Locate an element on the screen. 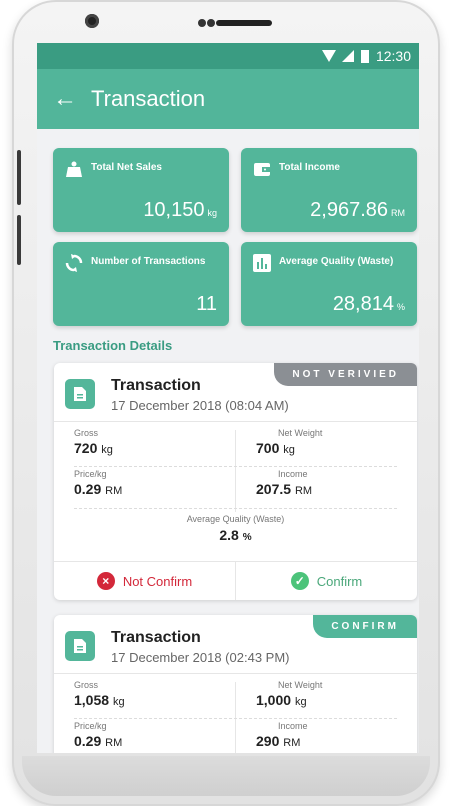  stat-number: 28,814 is located at coordinates (363, 304).